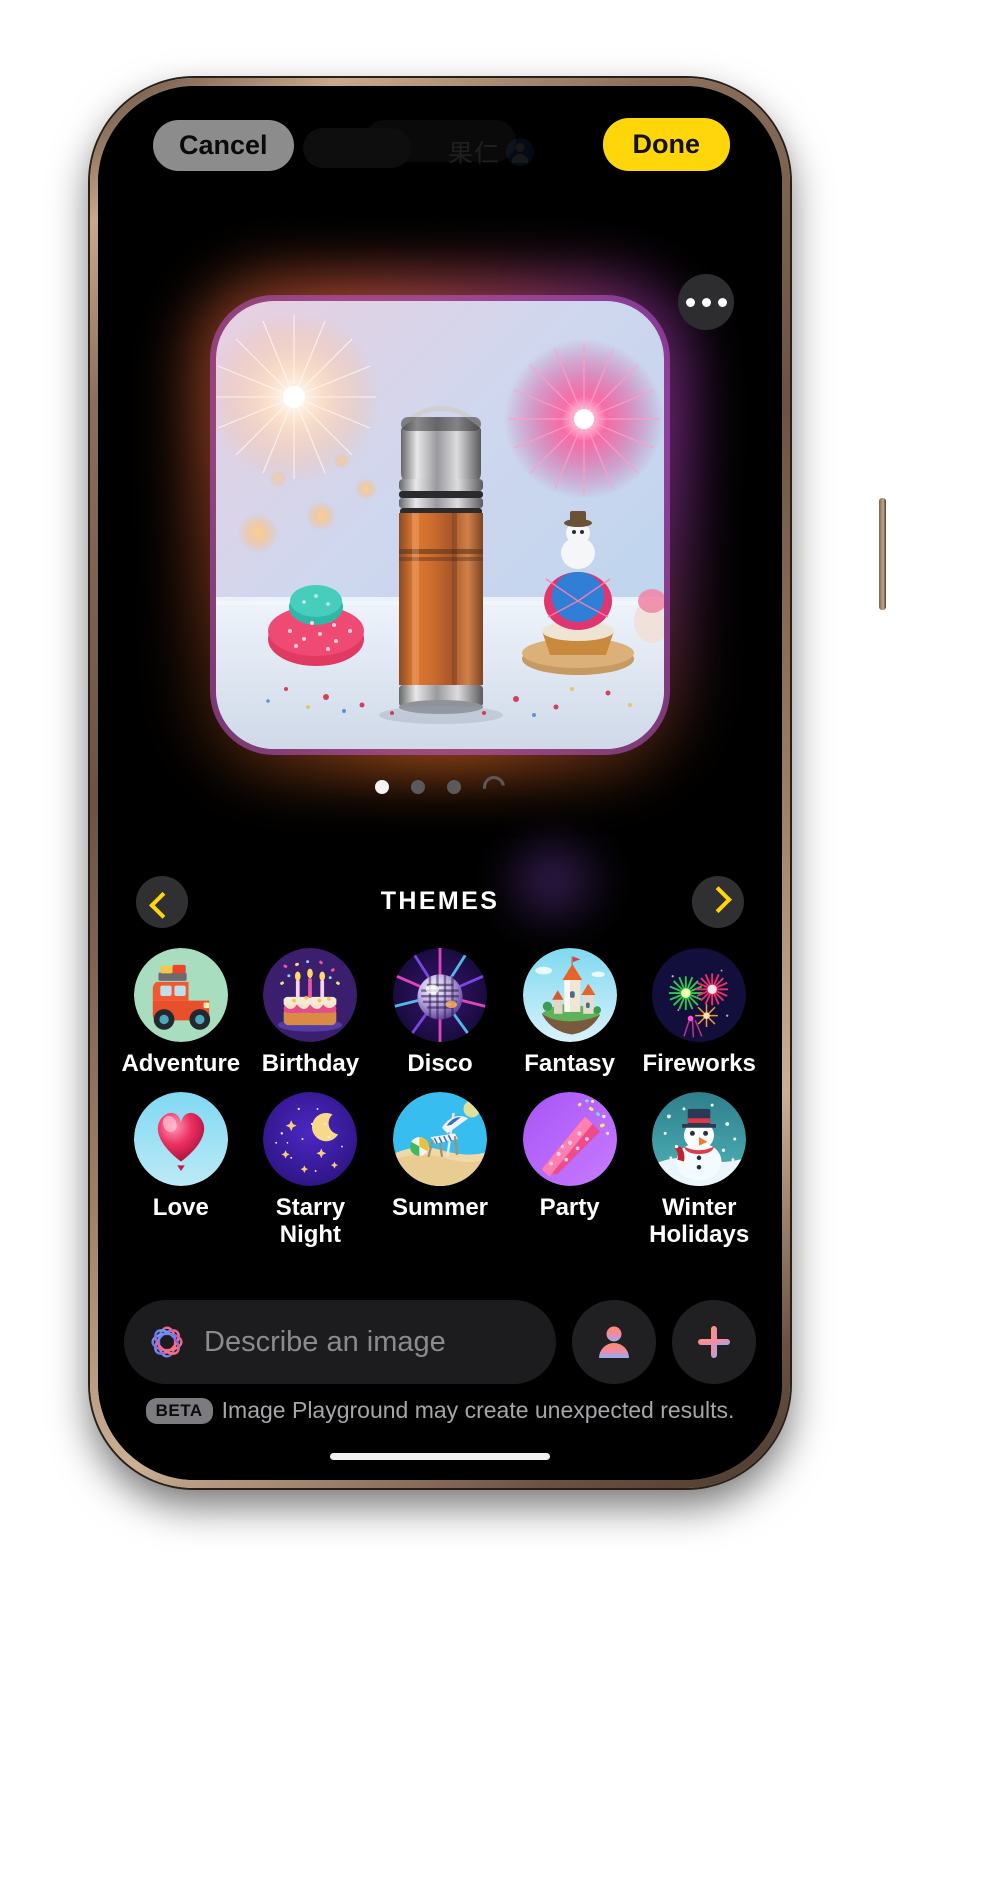 The image size is (1000, 1890). I want to click on themes-header: THEMES, so click(440, 906).